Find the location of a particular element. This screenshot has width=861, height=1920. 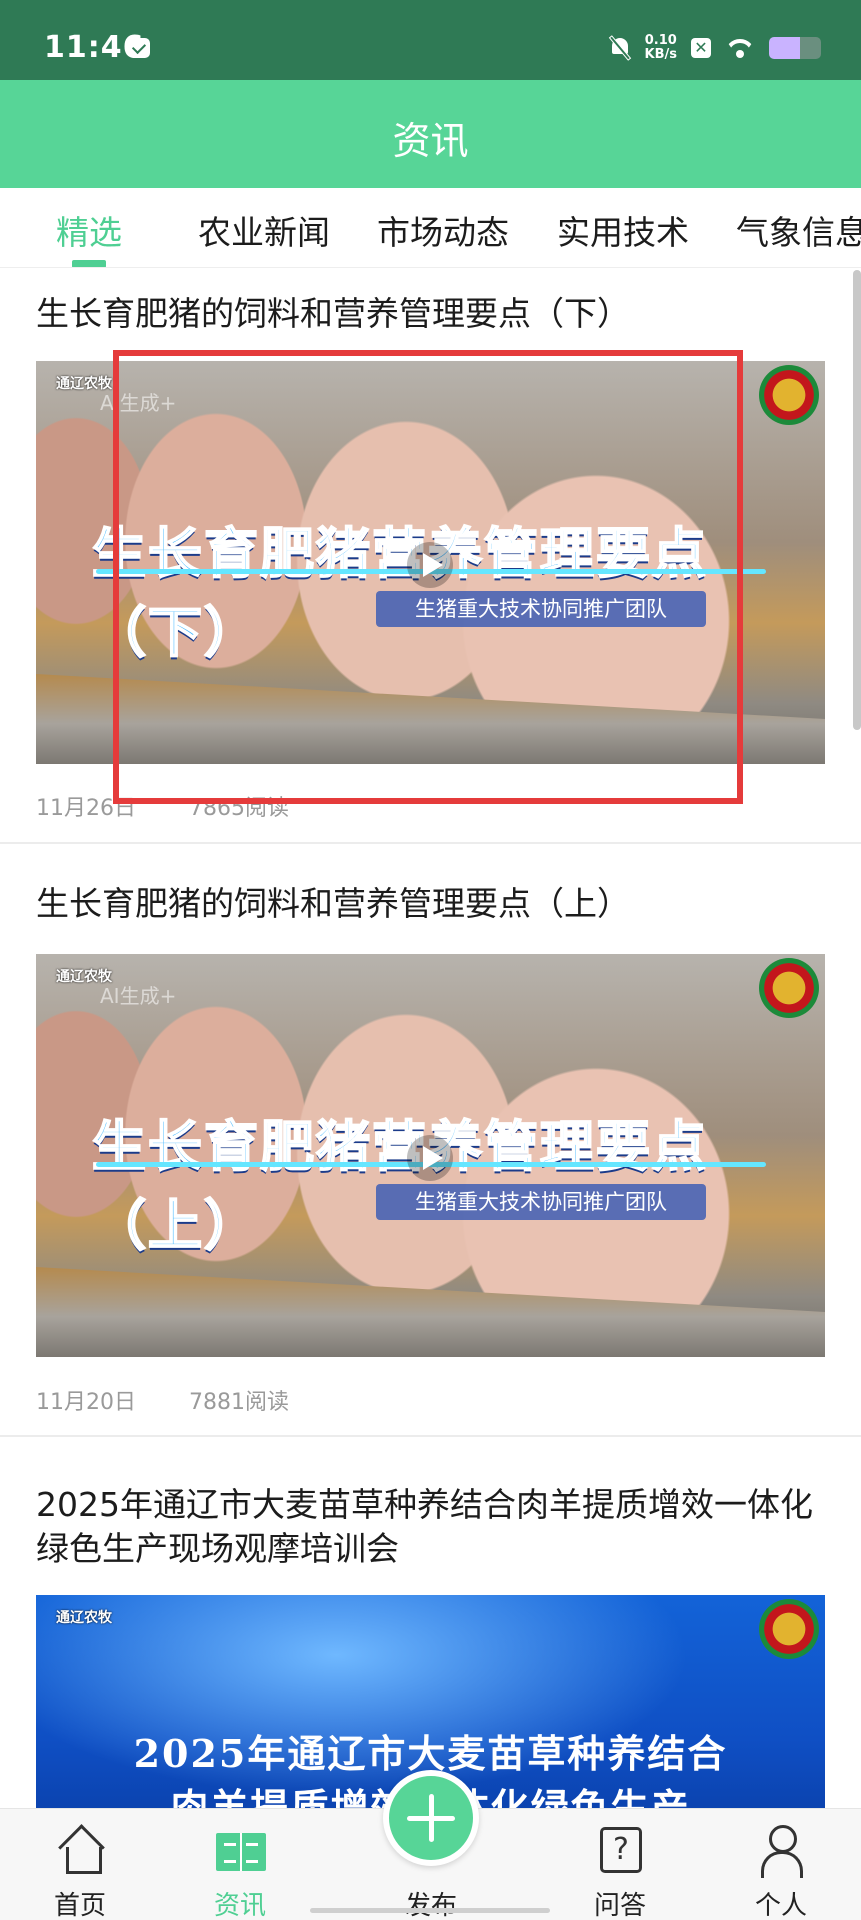

tab-weather: 气象信息 is located at coordinates (798, 230).